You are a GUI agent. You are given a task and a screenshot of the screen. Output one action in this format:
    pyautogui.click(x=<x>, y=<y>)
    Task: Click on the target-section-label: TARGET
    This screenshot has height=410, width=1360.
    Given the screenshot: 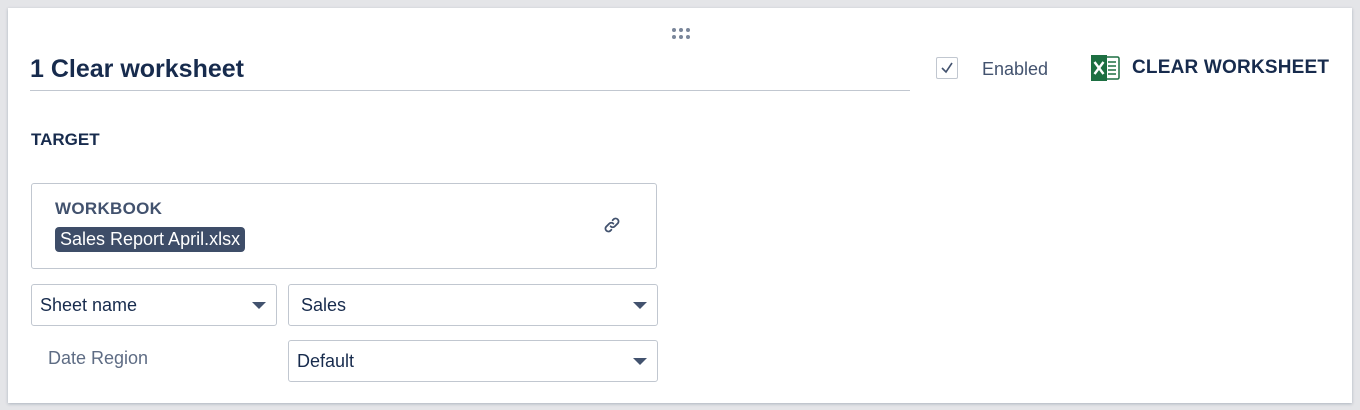 What is the action you would take?
    pyautogui.click(x=65, y=139)
    